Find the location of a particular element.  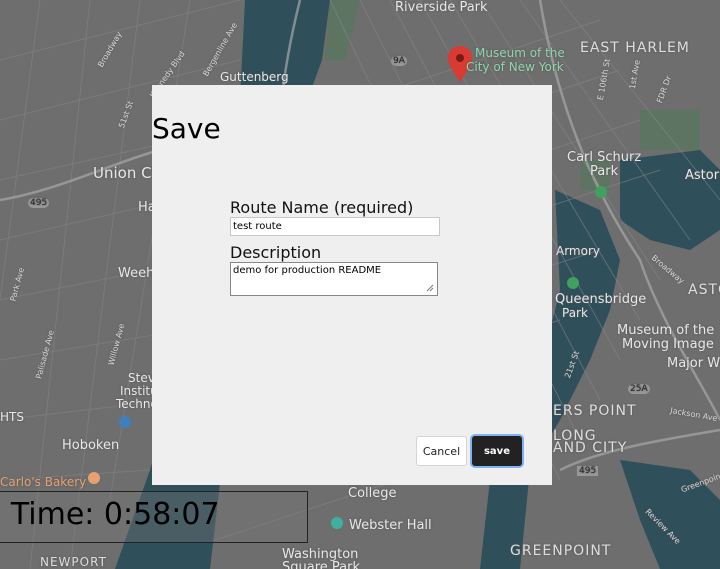

map-label-asto: ASTO is located at coordinates (704, 290).